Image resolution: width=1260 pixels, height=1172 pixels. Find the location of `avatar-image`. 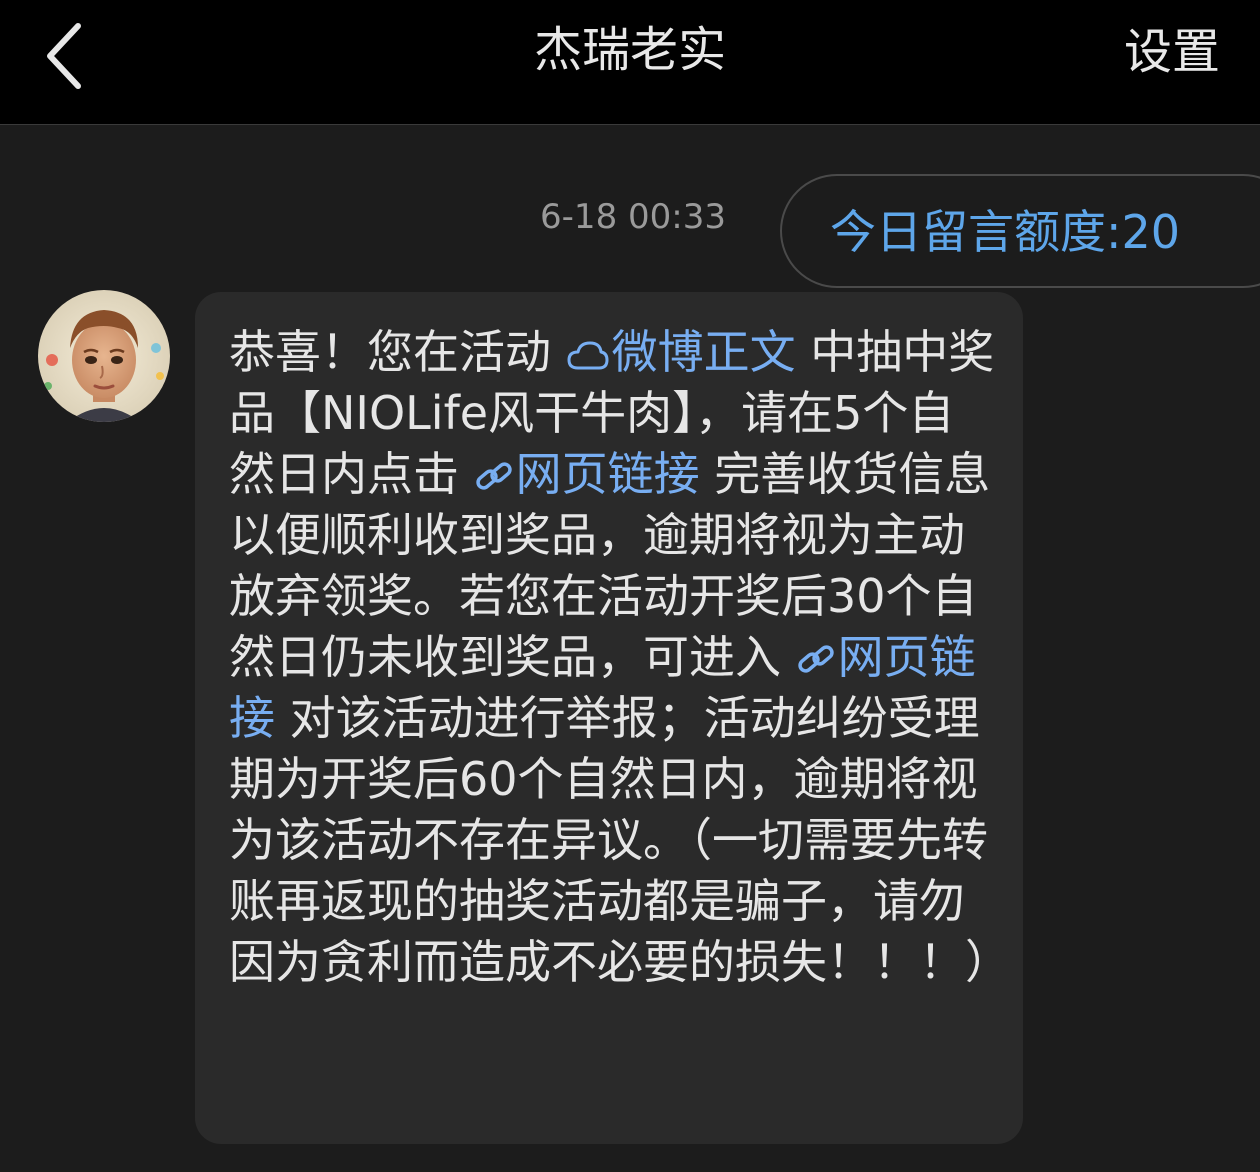

avatar-image is located at coordinates (104, 356).